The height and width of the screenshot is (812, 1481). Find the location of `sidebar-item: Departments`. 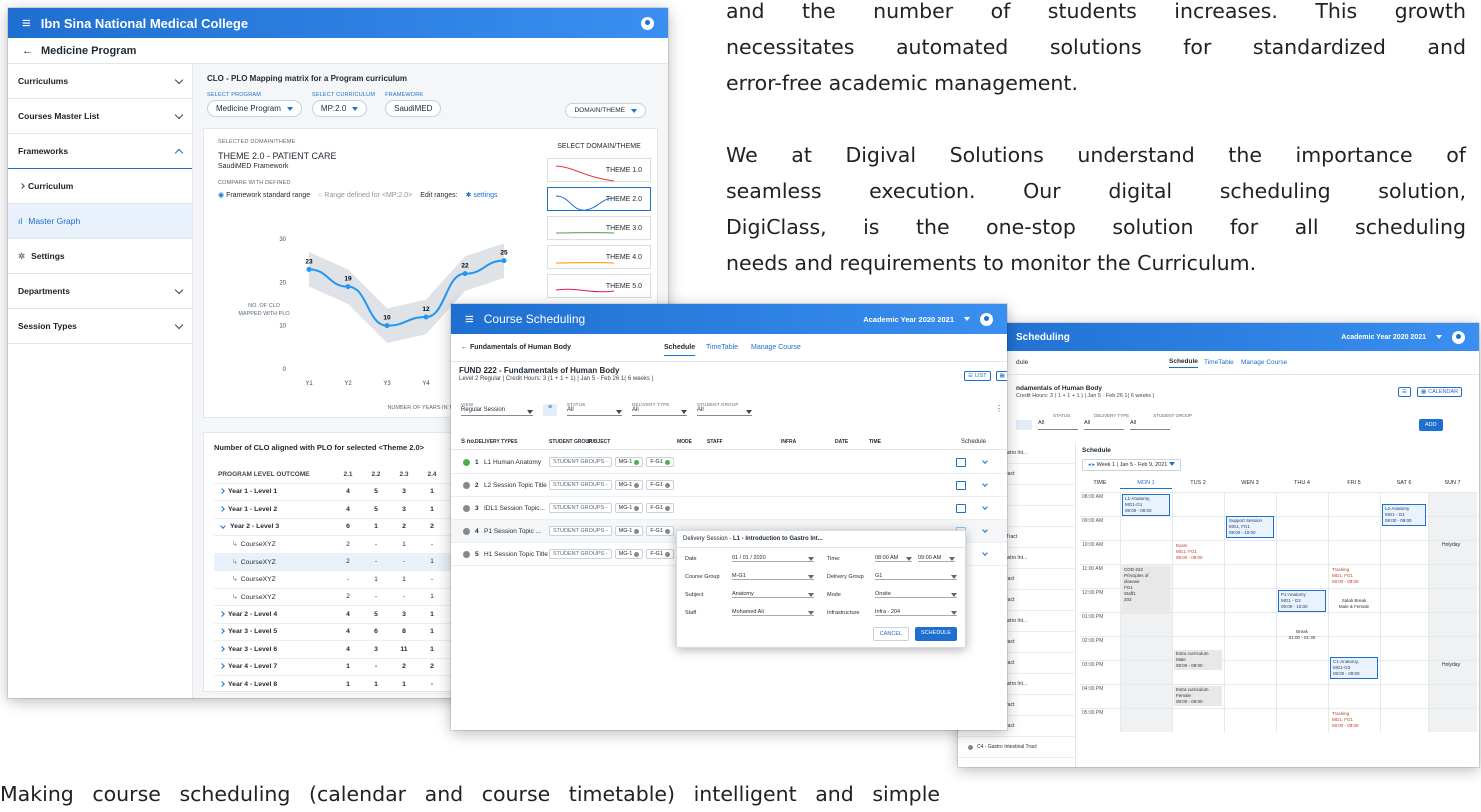

sidebar-item: Departments is located at coordinates (100, 291).